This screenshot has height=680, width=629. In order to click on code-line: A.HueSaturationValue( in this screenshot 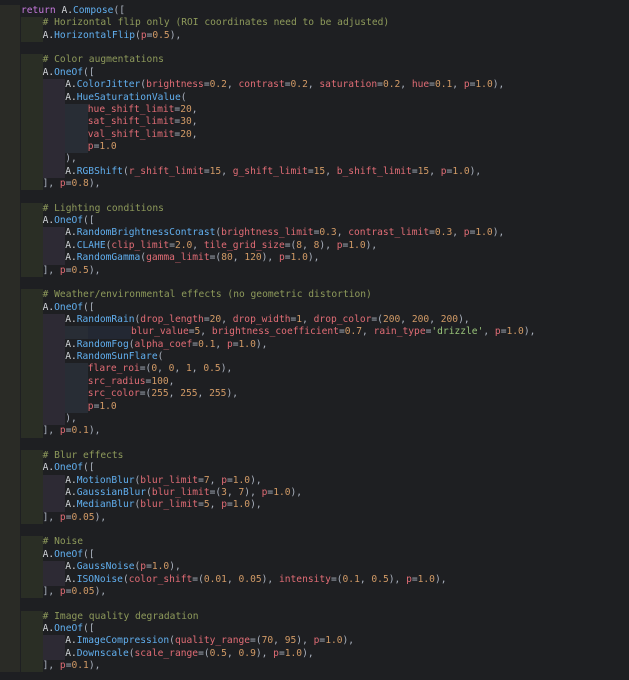, I will do `click(314, 97)`.